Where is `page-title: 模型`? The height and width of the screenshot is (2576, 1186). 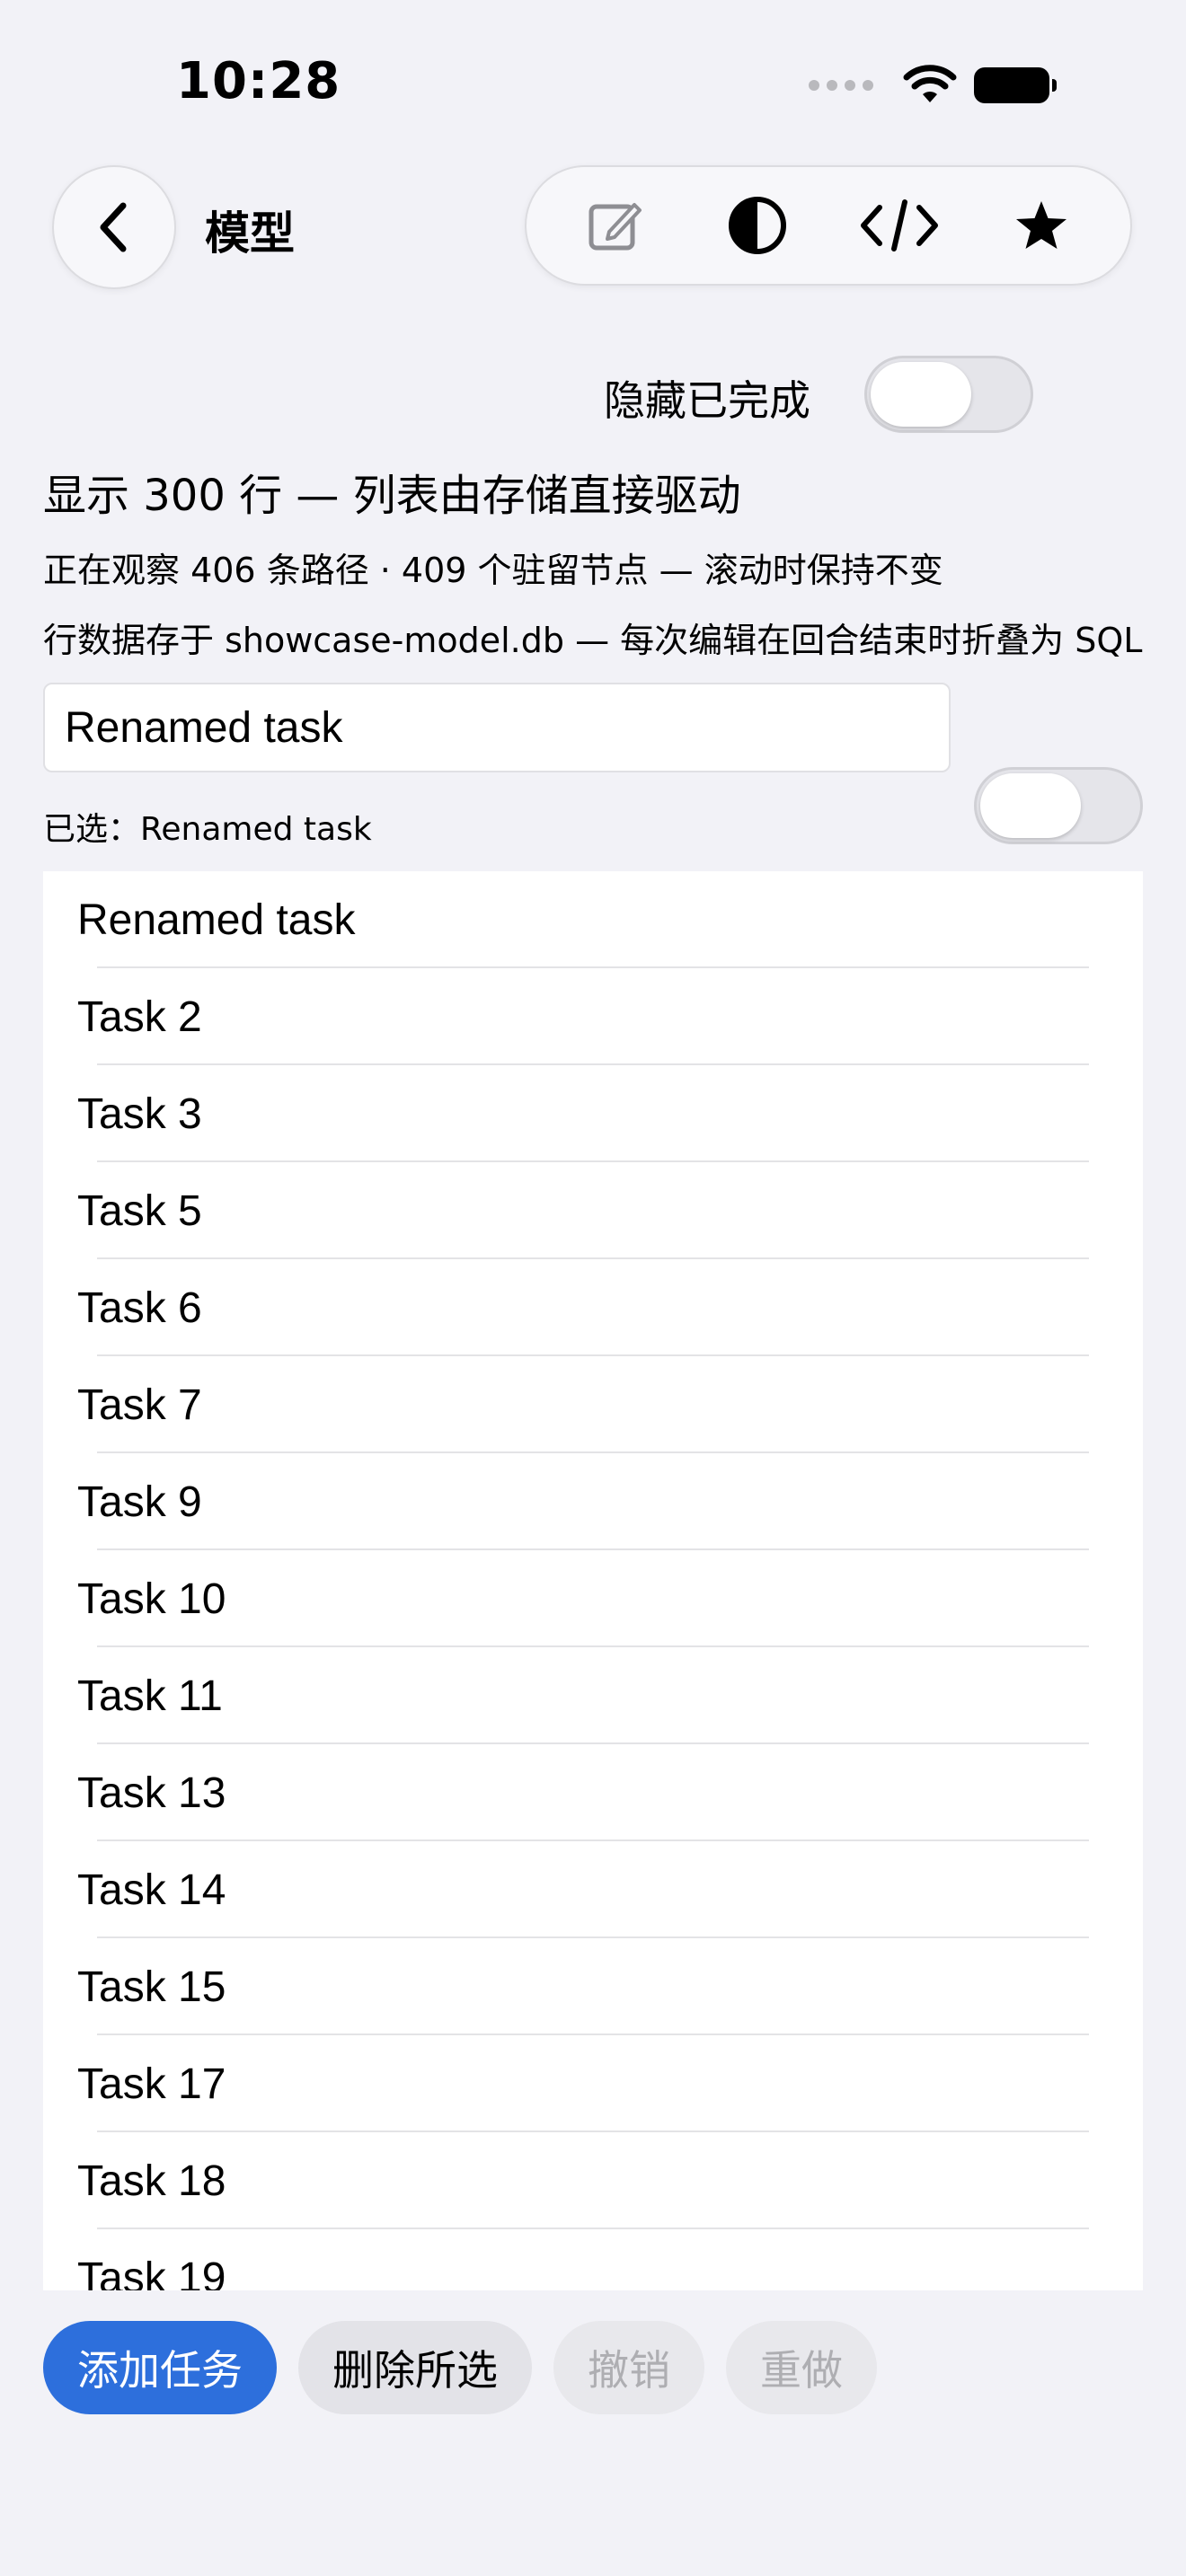 page-title: 模型 is located at coordinates (250, 233).